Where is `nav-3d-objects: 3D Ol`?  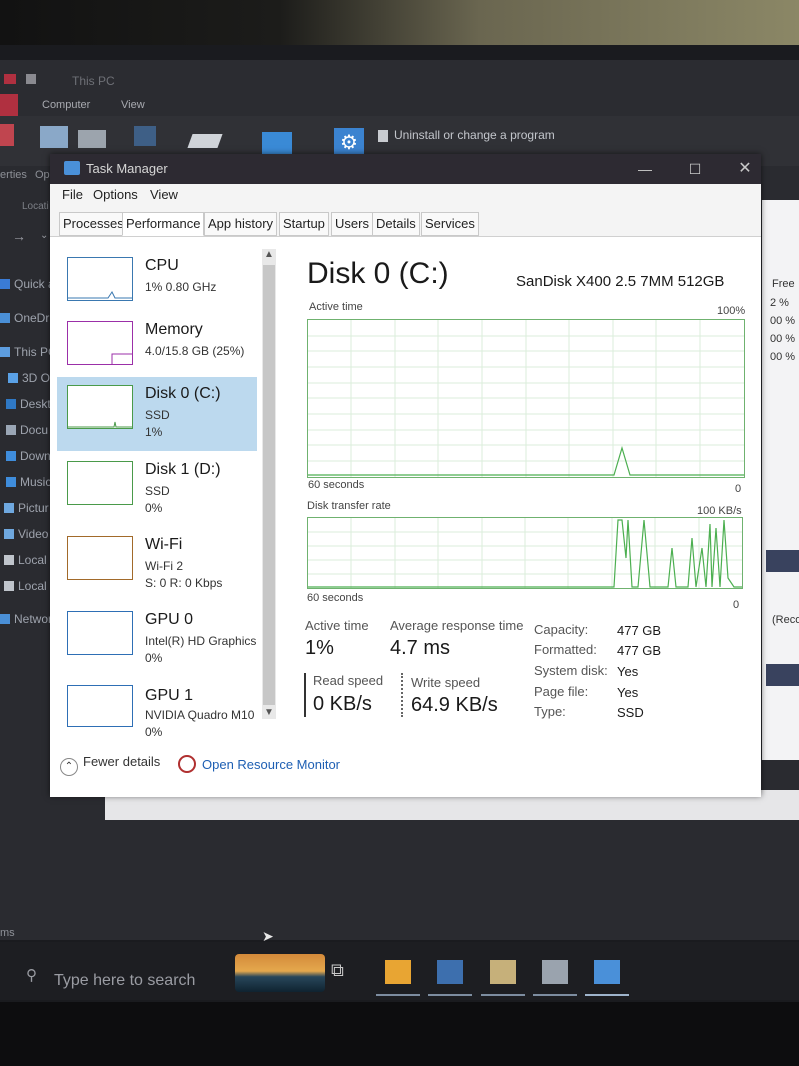
nav-3d-objects: 3D Ol is located at coordinates (30, 378).